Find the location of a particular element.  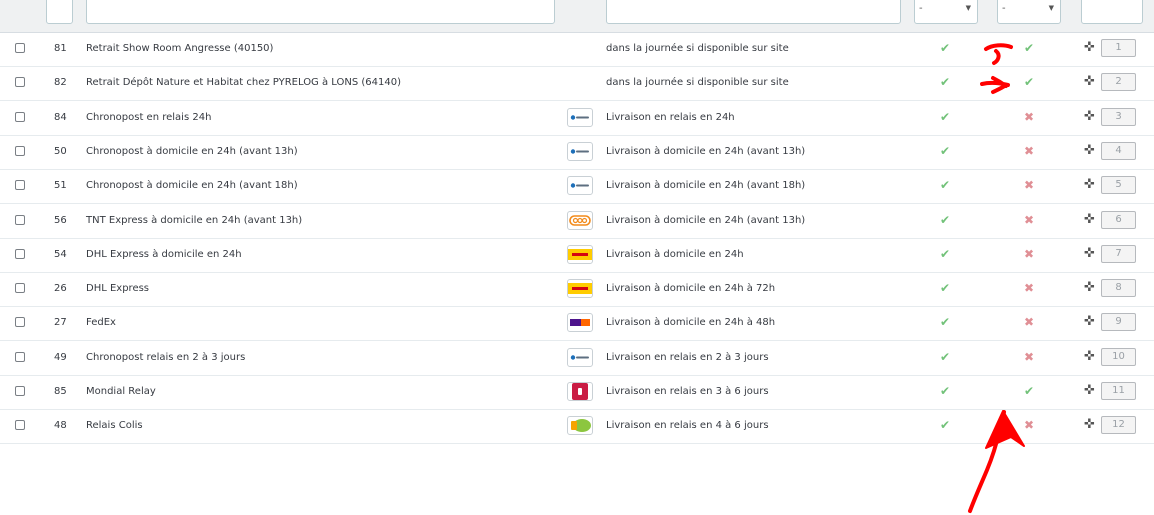

carrier-id: 26 is located at coordinates (60, 289).